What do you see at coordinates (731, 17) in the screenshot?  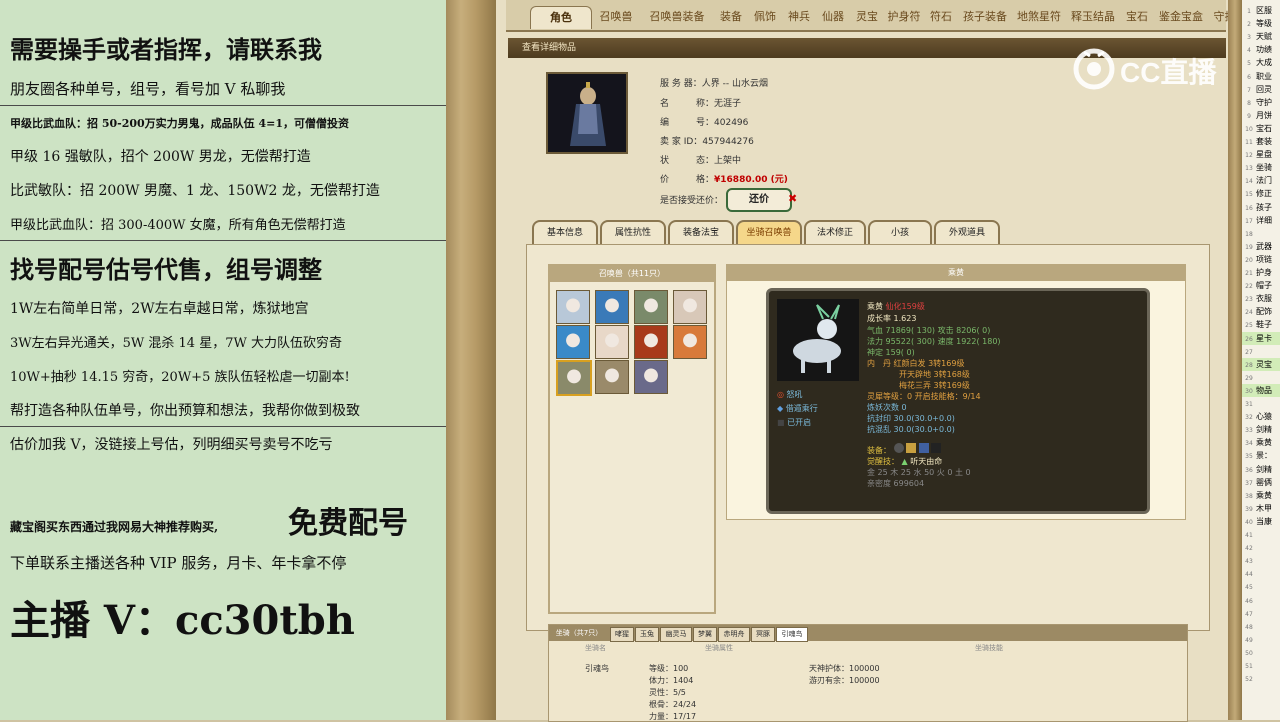 I see `tab-3: 装备` at bounding box center [731, 17].